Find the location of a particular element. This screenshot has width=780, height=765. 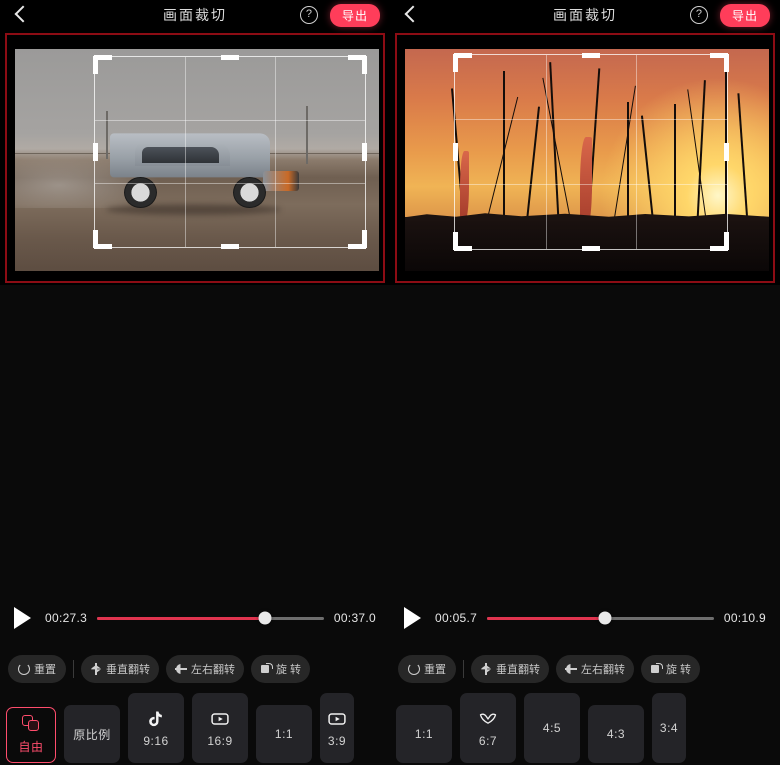

total-time: 00:37.0 is located at coordinates (354, 618).